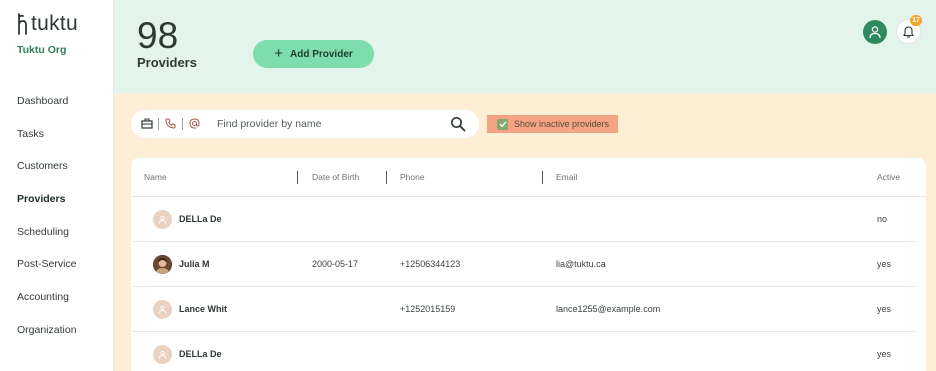 This screenshot has width=936, height=371. Describe the element at coordinates (47, 242) in the screenshot. I see `sidebar-item-scheduling: Scheduling` at that location.